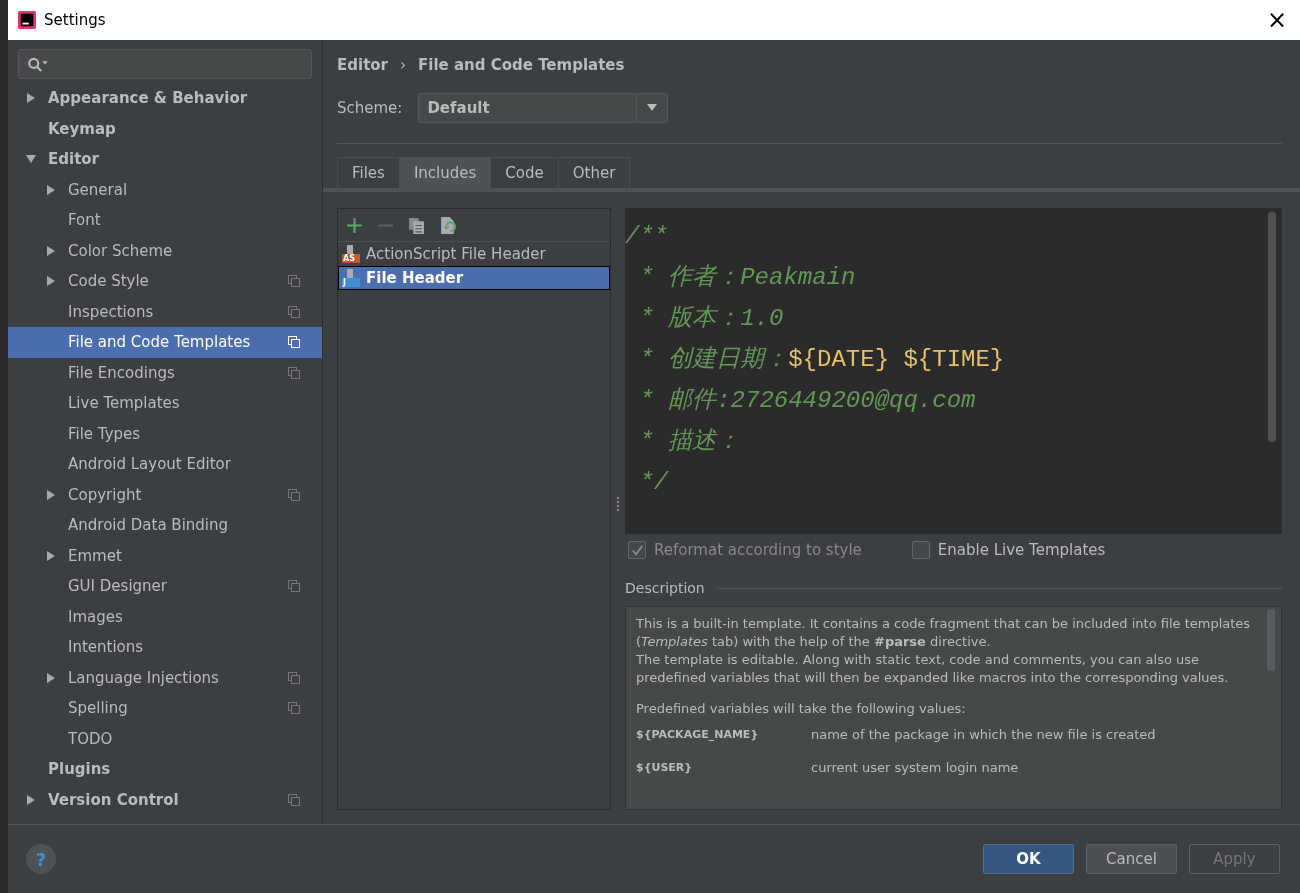  Describe the element at coordinates (165, 586) in the screenshot. I see `tree-item: GUI Designer` at that location.